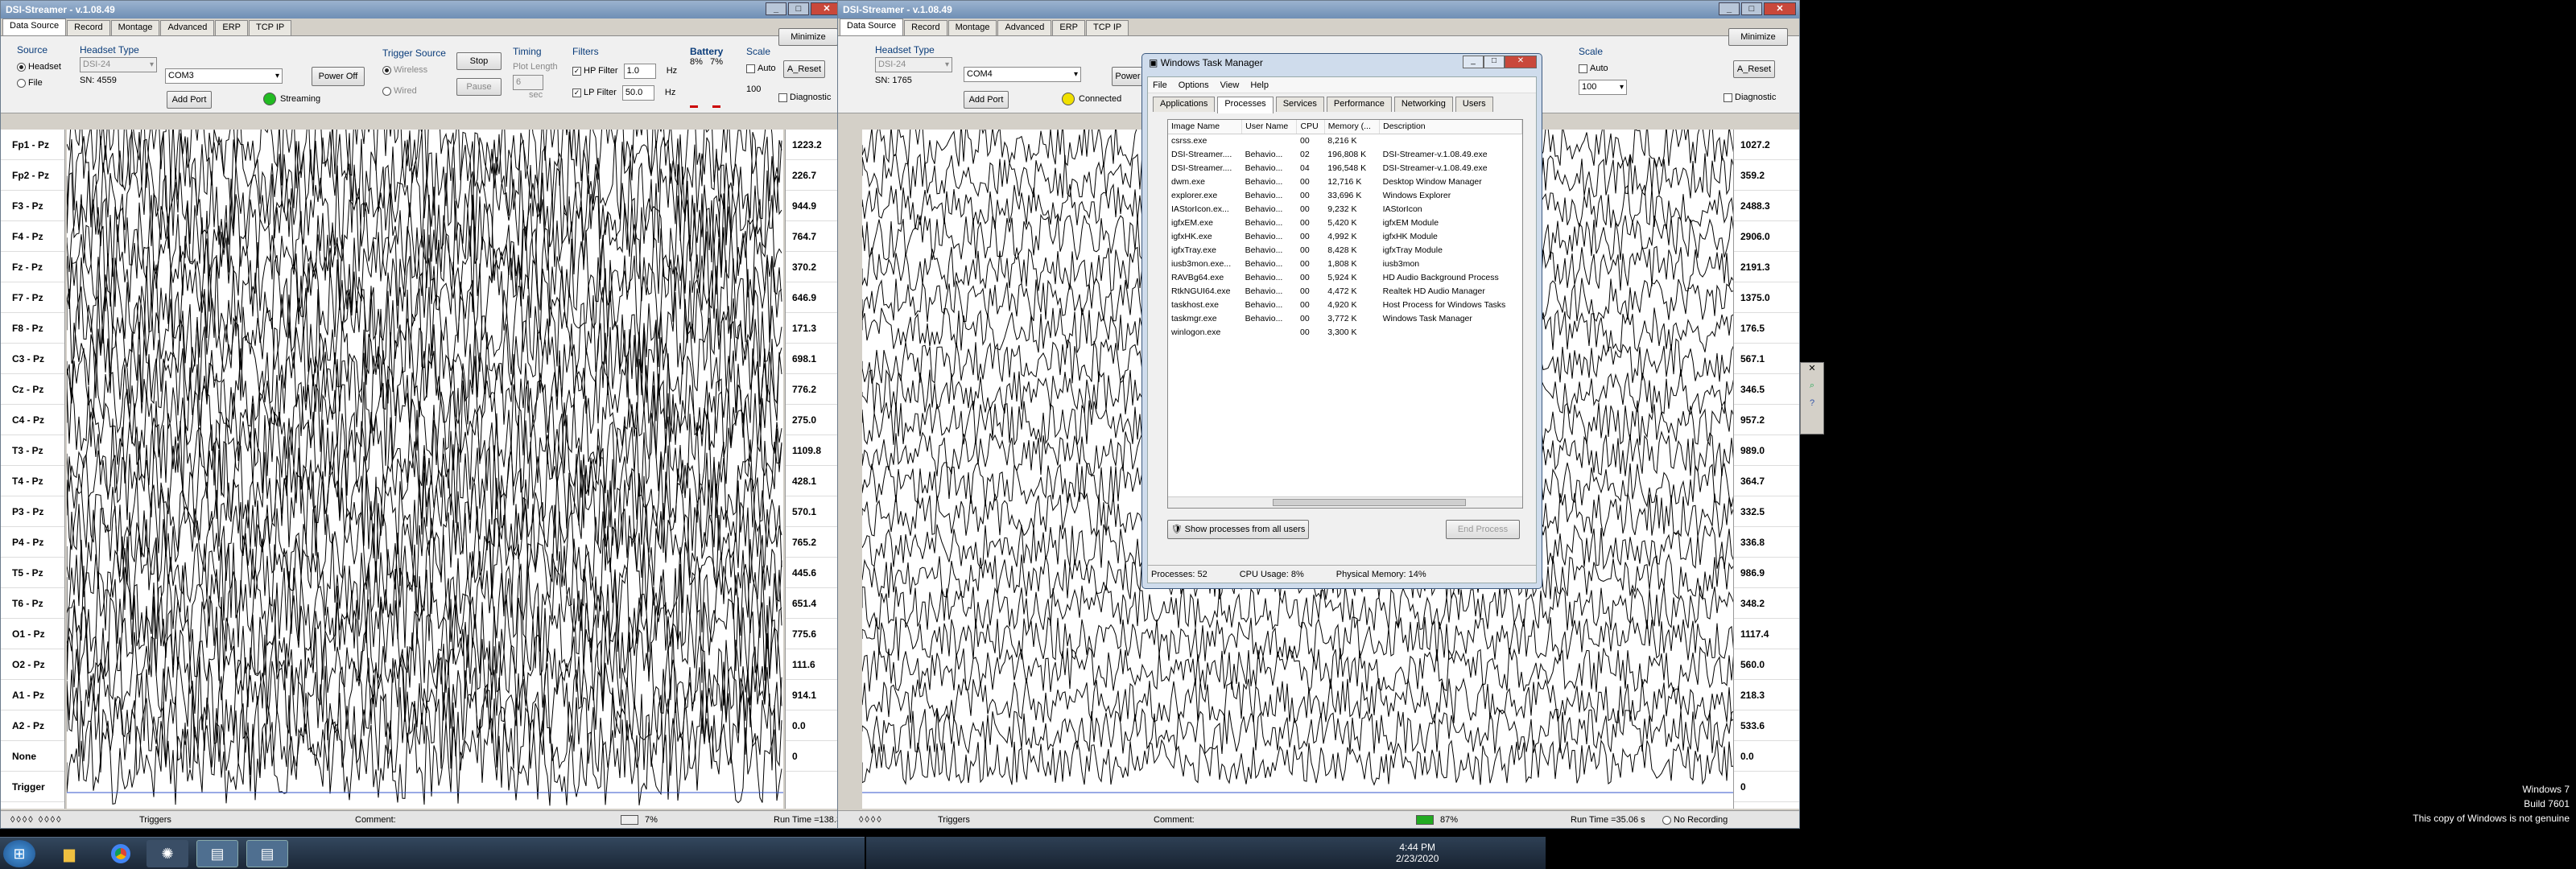 The width and height of the screenshot is (2576, 869). Describe the element at coordinates (167, 853) in the screenshot. I see `app-icon: ✺` at that location.